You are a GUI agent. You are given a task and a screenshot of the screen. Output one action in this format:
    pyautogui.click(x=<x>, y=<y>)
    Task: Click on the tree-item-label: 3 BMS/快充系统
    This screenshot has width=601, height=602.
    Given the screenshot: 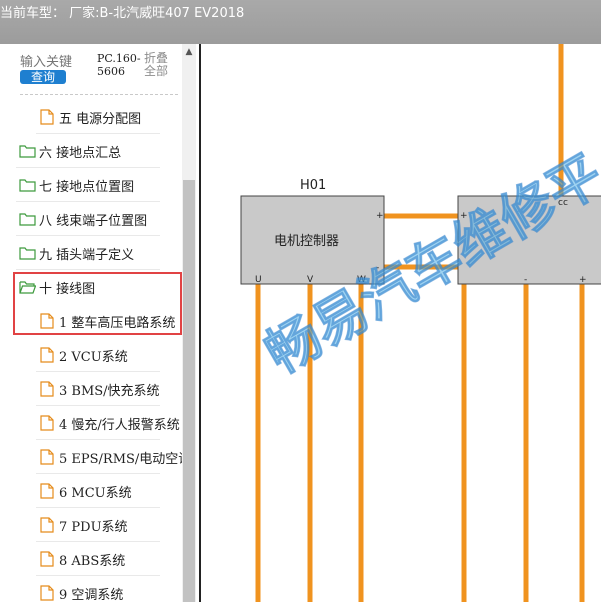 What is the action you would take?
    pyautogui.click(x=109, y=391)
    